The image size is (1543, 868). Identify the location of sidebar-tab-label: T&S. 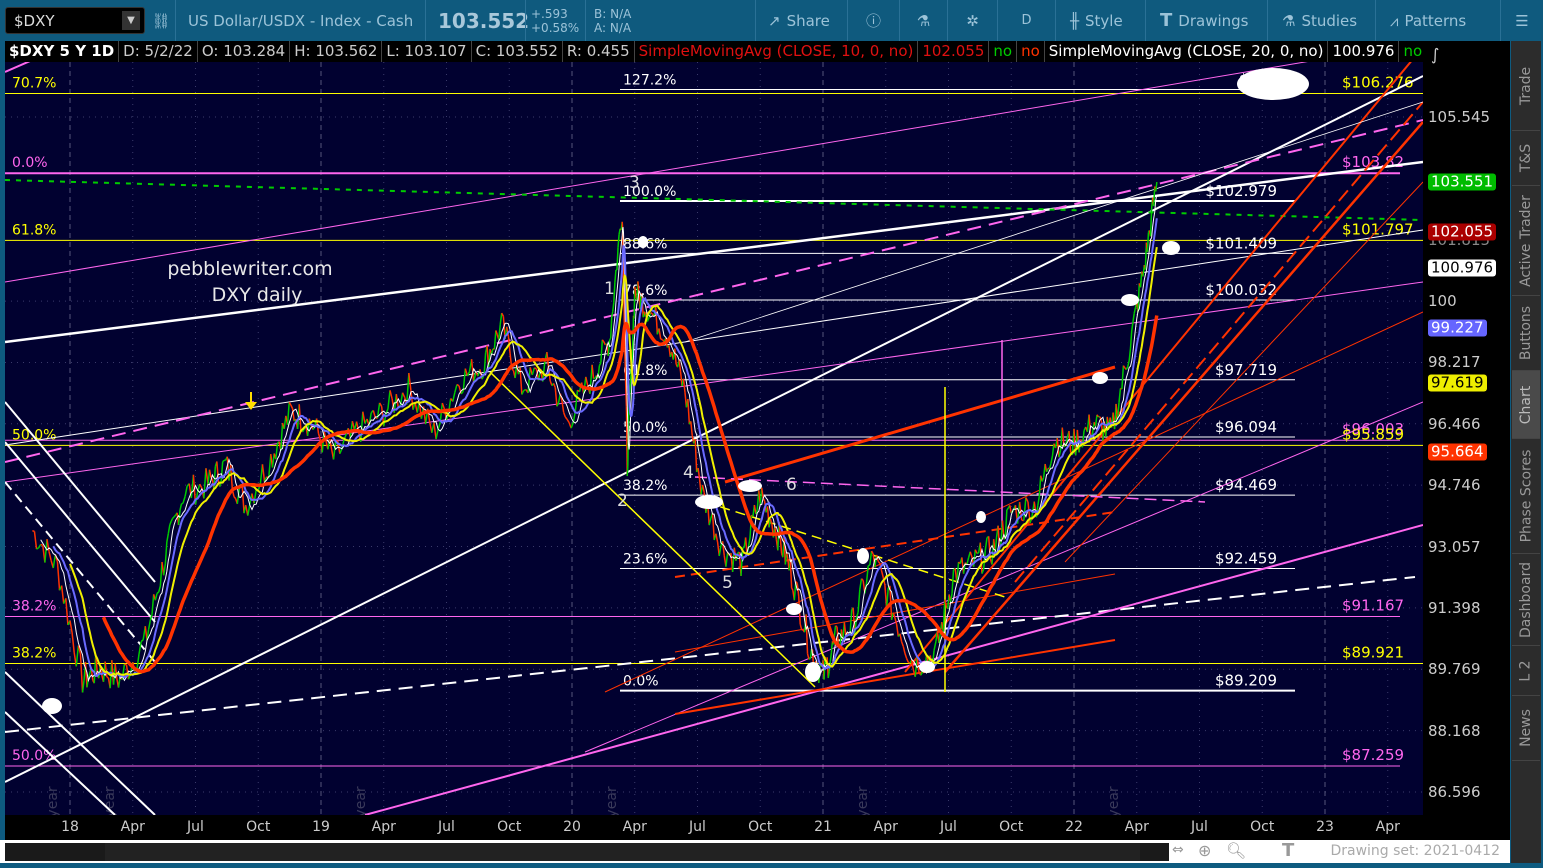
(1526, 158).